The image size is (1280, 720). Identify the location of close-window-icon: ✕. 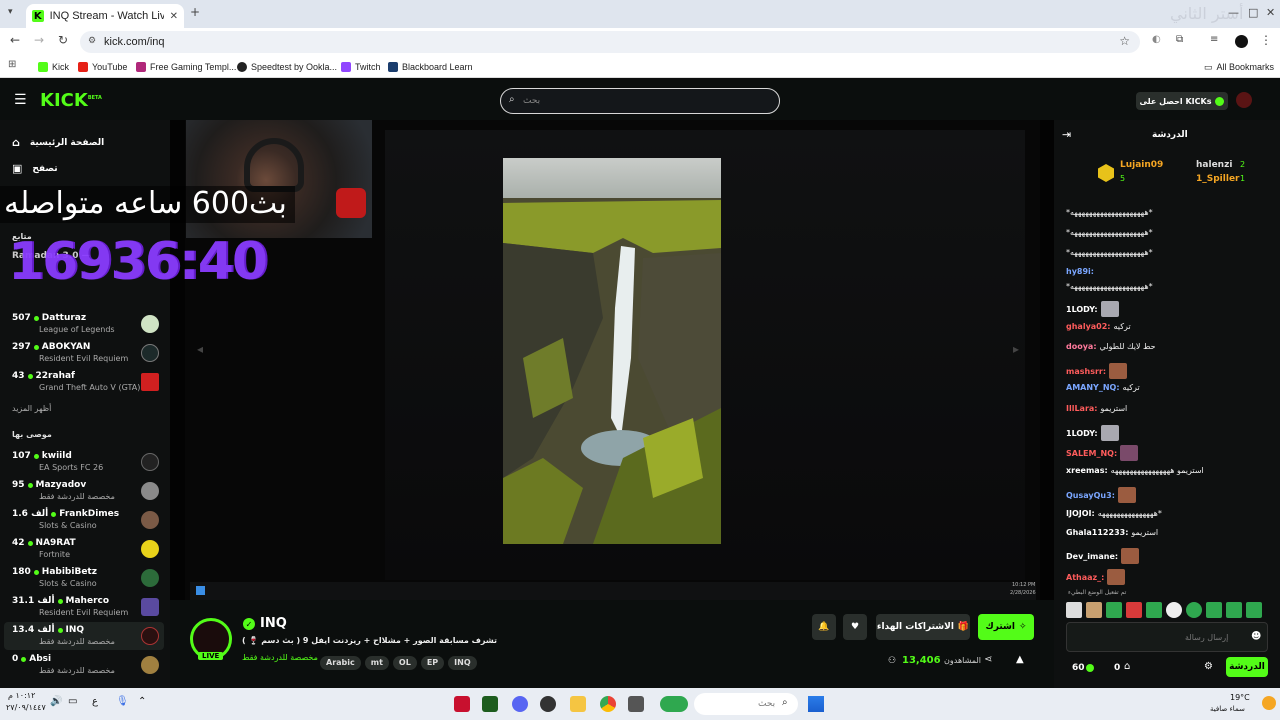
(1270, 12).